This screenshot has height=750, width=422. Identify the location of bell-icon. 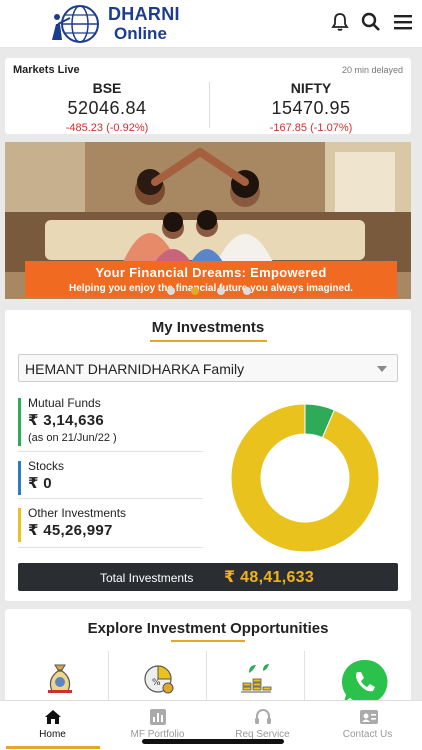
(340, 22).